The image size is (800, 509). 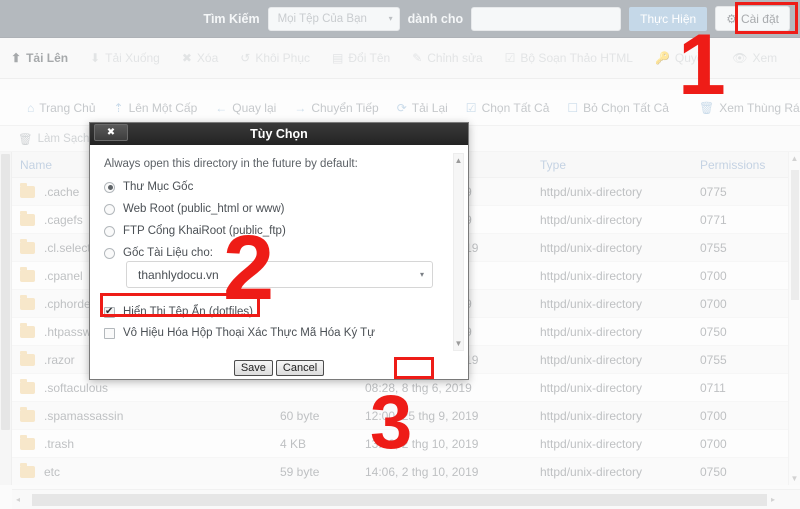 What do you see at coordinates (795, 478) in the screenshot?
I see `scroll-down-arrow-icon: ▼` at bounding box center [795, 478].